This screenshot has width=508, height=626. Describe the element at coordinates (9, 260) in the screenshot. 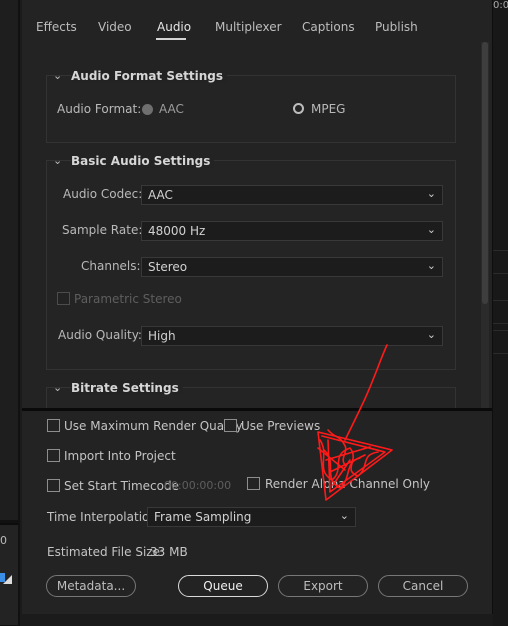

I see `left-panel-upper` at that location.